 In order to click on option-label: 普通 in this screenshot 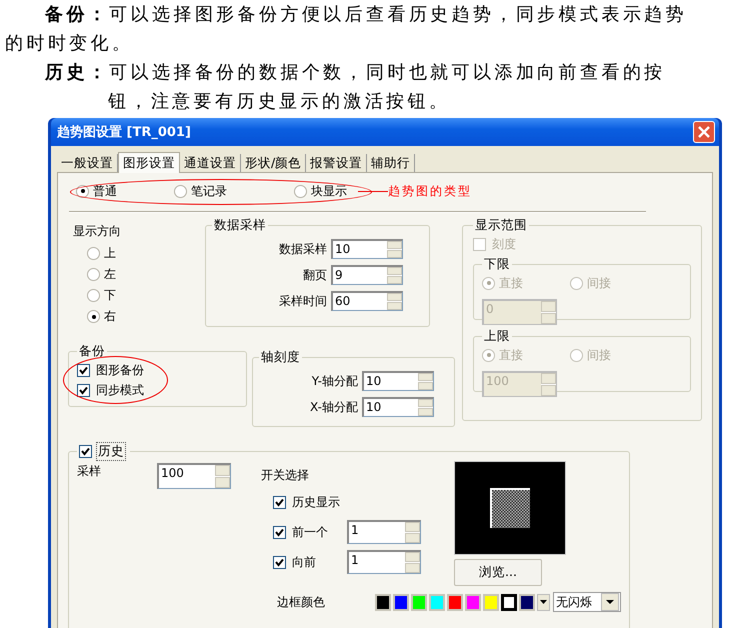, I will do `click(105, 191)`.